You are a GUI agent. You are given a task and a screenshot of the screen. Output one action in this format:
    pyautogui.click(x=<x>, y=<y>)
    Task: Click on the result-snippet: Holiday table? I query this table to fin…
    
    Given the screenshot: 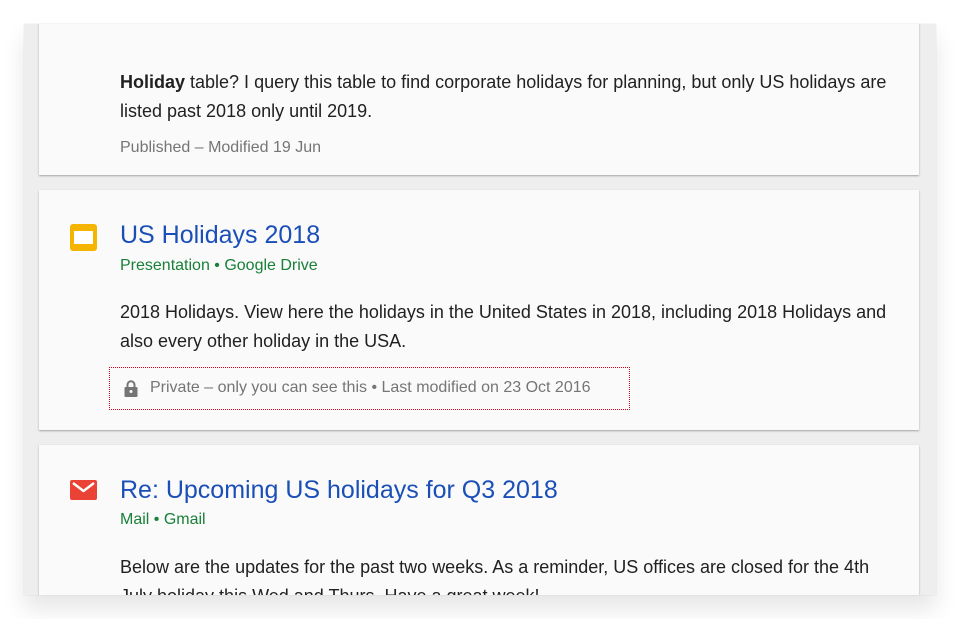 What is the action you would take?
    pyautogui.click(x=505, y=97)
    